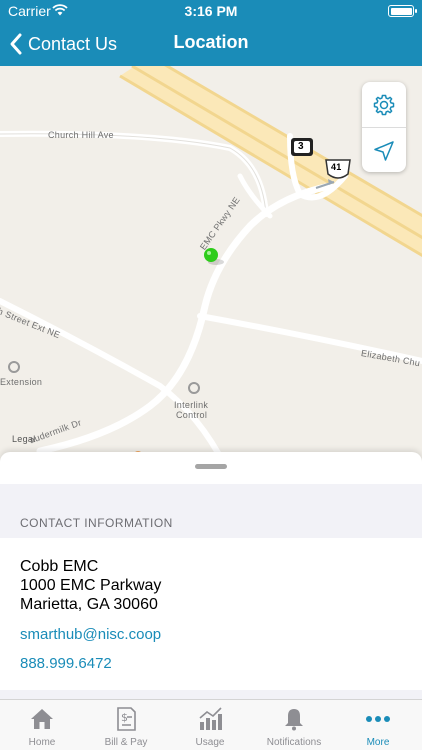 The image size is (422, 750). I want to click on map-label-church-hill: Church Hill Ave, so click(81, 135).